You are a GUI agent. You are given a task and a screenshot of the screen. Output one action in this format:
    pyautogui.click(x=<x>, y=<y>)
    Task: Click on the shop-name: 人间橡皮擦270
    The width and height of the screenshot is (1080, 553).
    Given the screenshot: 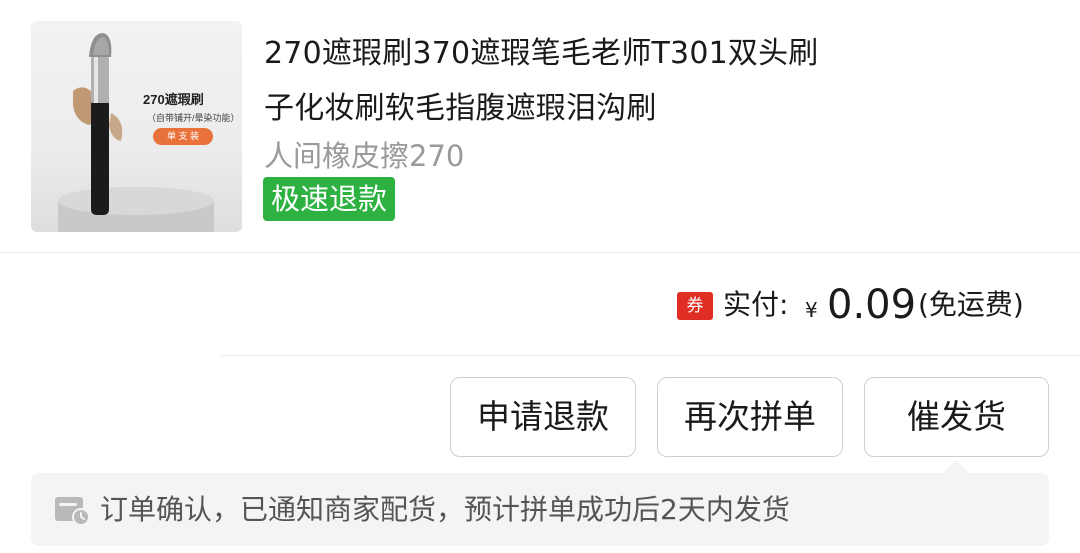 What is the action you would take?
    pyautogui.click(x=364, y=156)
    